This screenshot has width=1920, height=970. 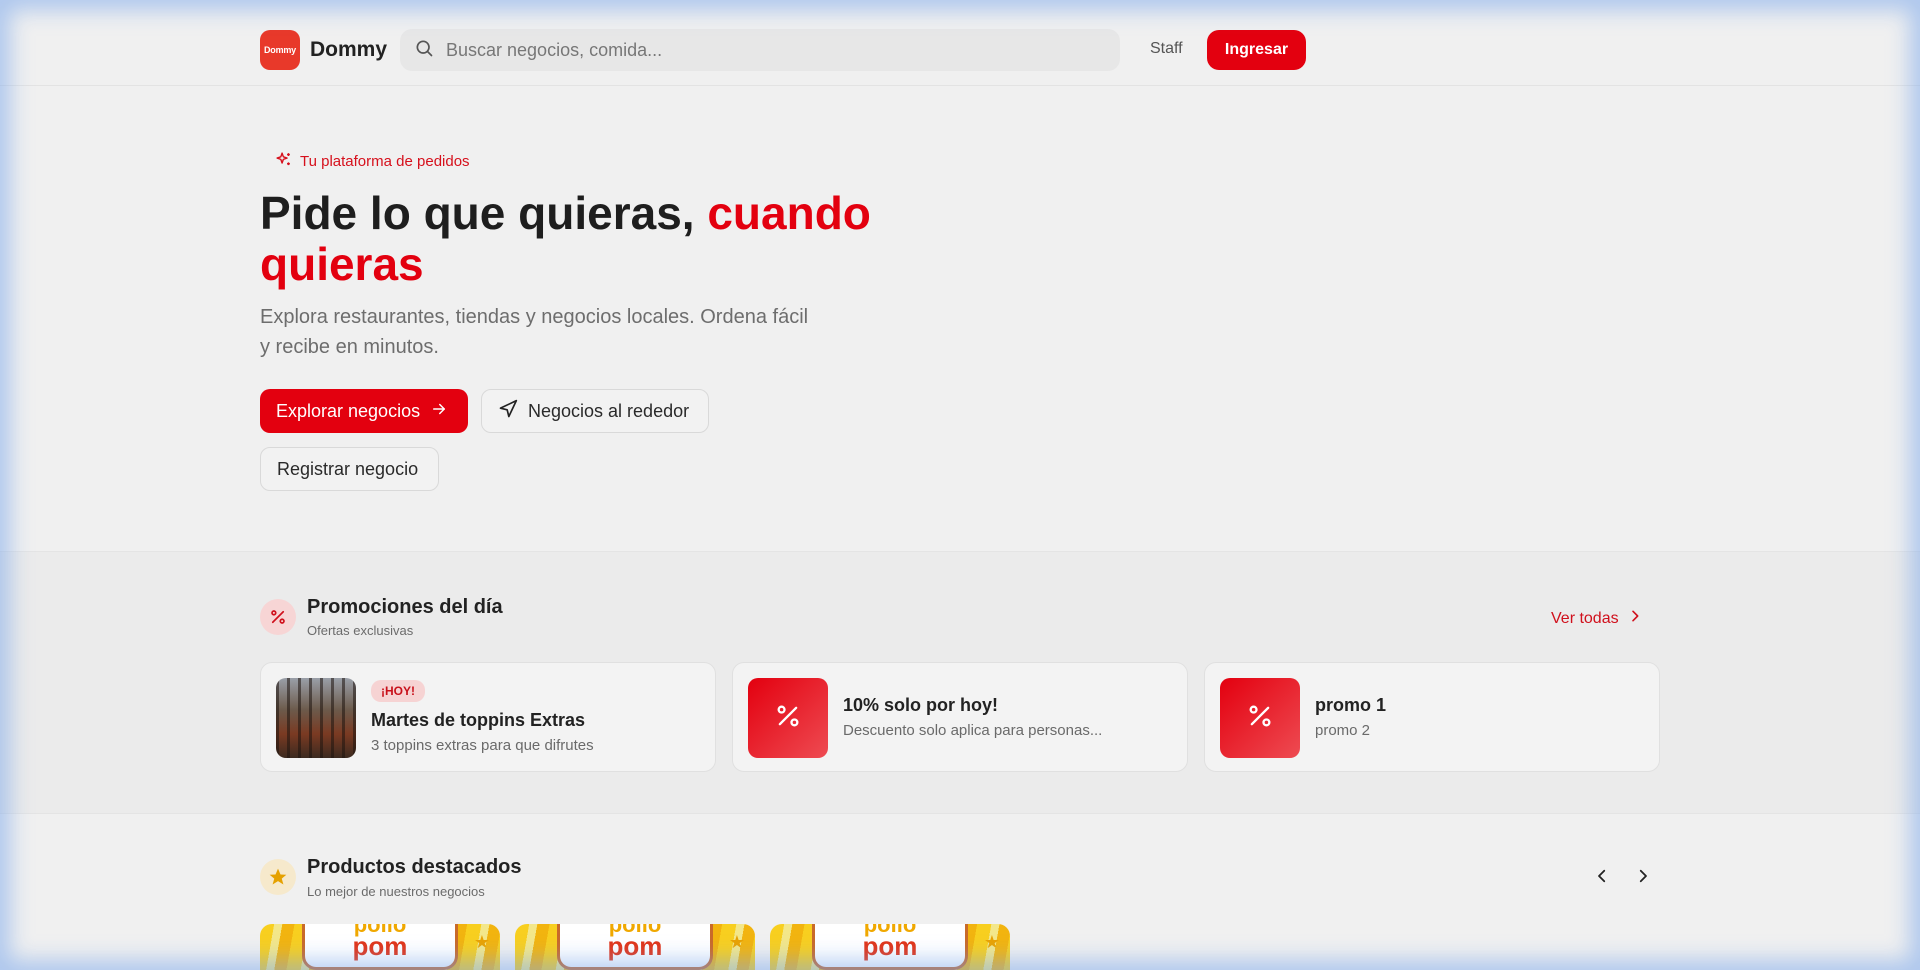 I want to click on carousel-prev-button, so click(x=1602, y=878).